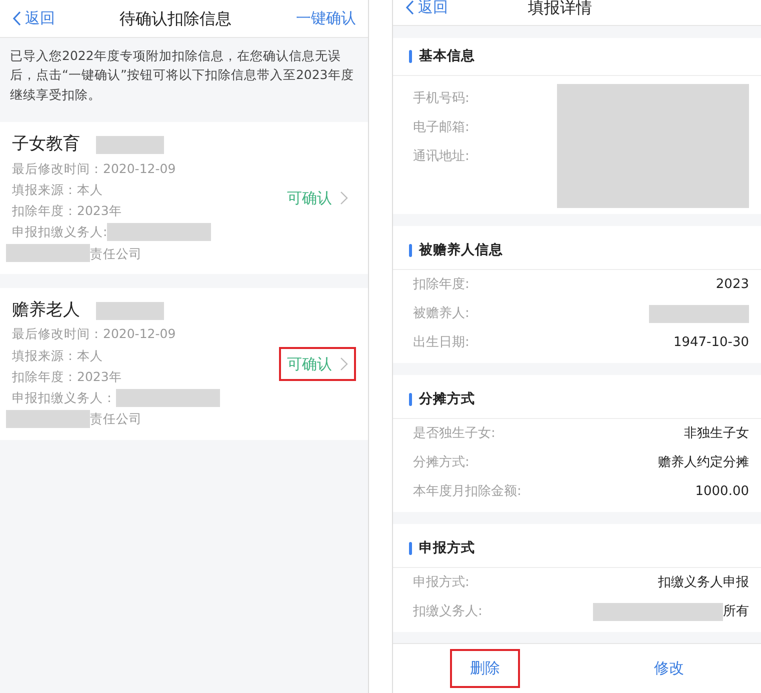 Image resolution: width=761 pixels, height=693 pixels. I want to click on section-title: 申报方式, so click(447, 548).